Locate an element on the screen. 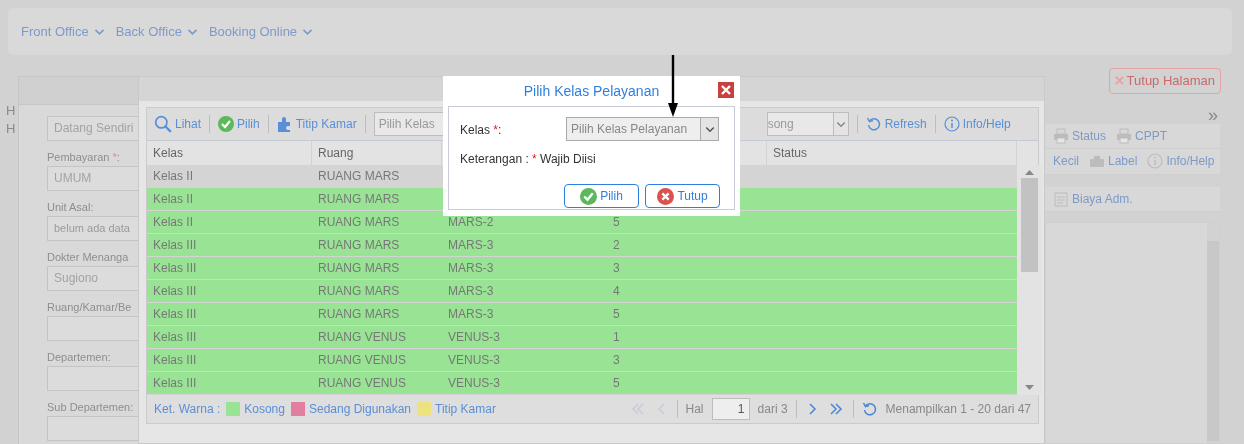 Image resolution: width=1244 pixels, height=444 pixels. field-label: Unit Asal: is located at coordinates (71, 207).